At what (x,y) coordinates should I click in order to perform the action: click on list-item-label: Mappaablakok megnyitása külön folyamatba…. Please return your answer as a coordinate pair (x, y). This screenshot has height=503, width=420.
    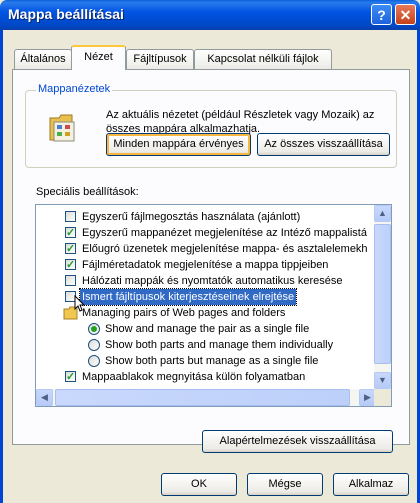
    Looking at the image, I should click on (194, 377).